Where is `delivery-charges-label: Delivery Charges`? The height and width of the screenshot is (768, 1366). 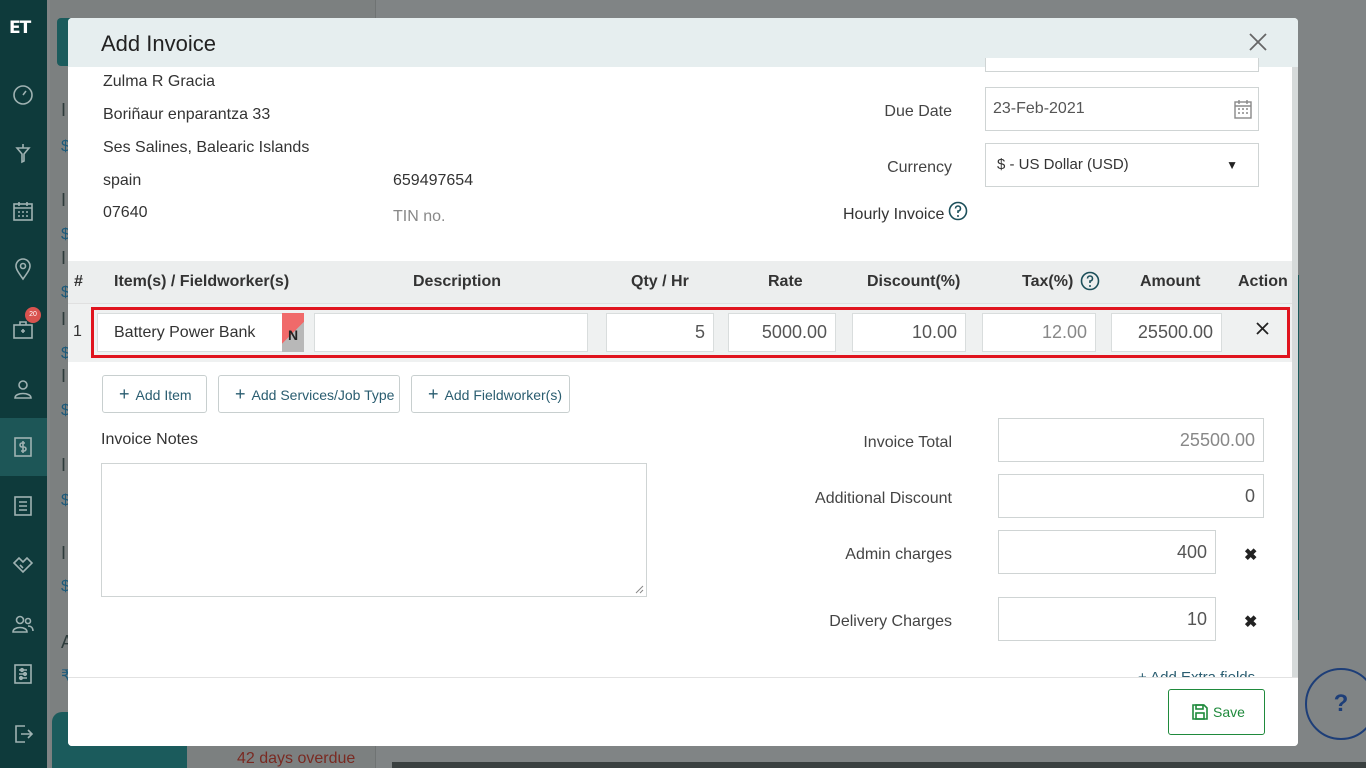 delivery-charges-label: Delivery Charges is located at coordinates (890, 621).